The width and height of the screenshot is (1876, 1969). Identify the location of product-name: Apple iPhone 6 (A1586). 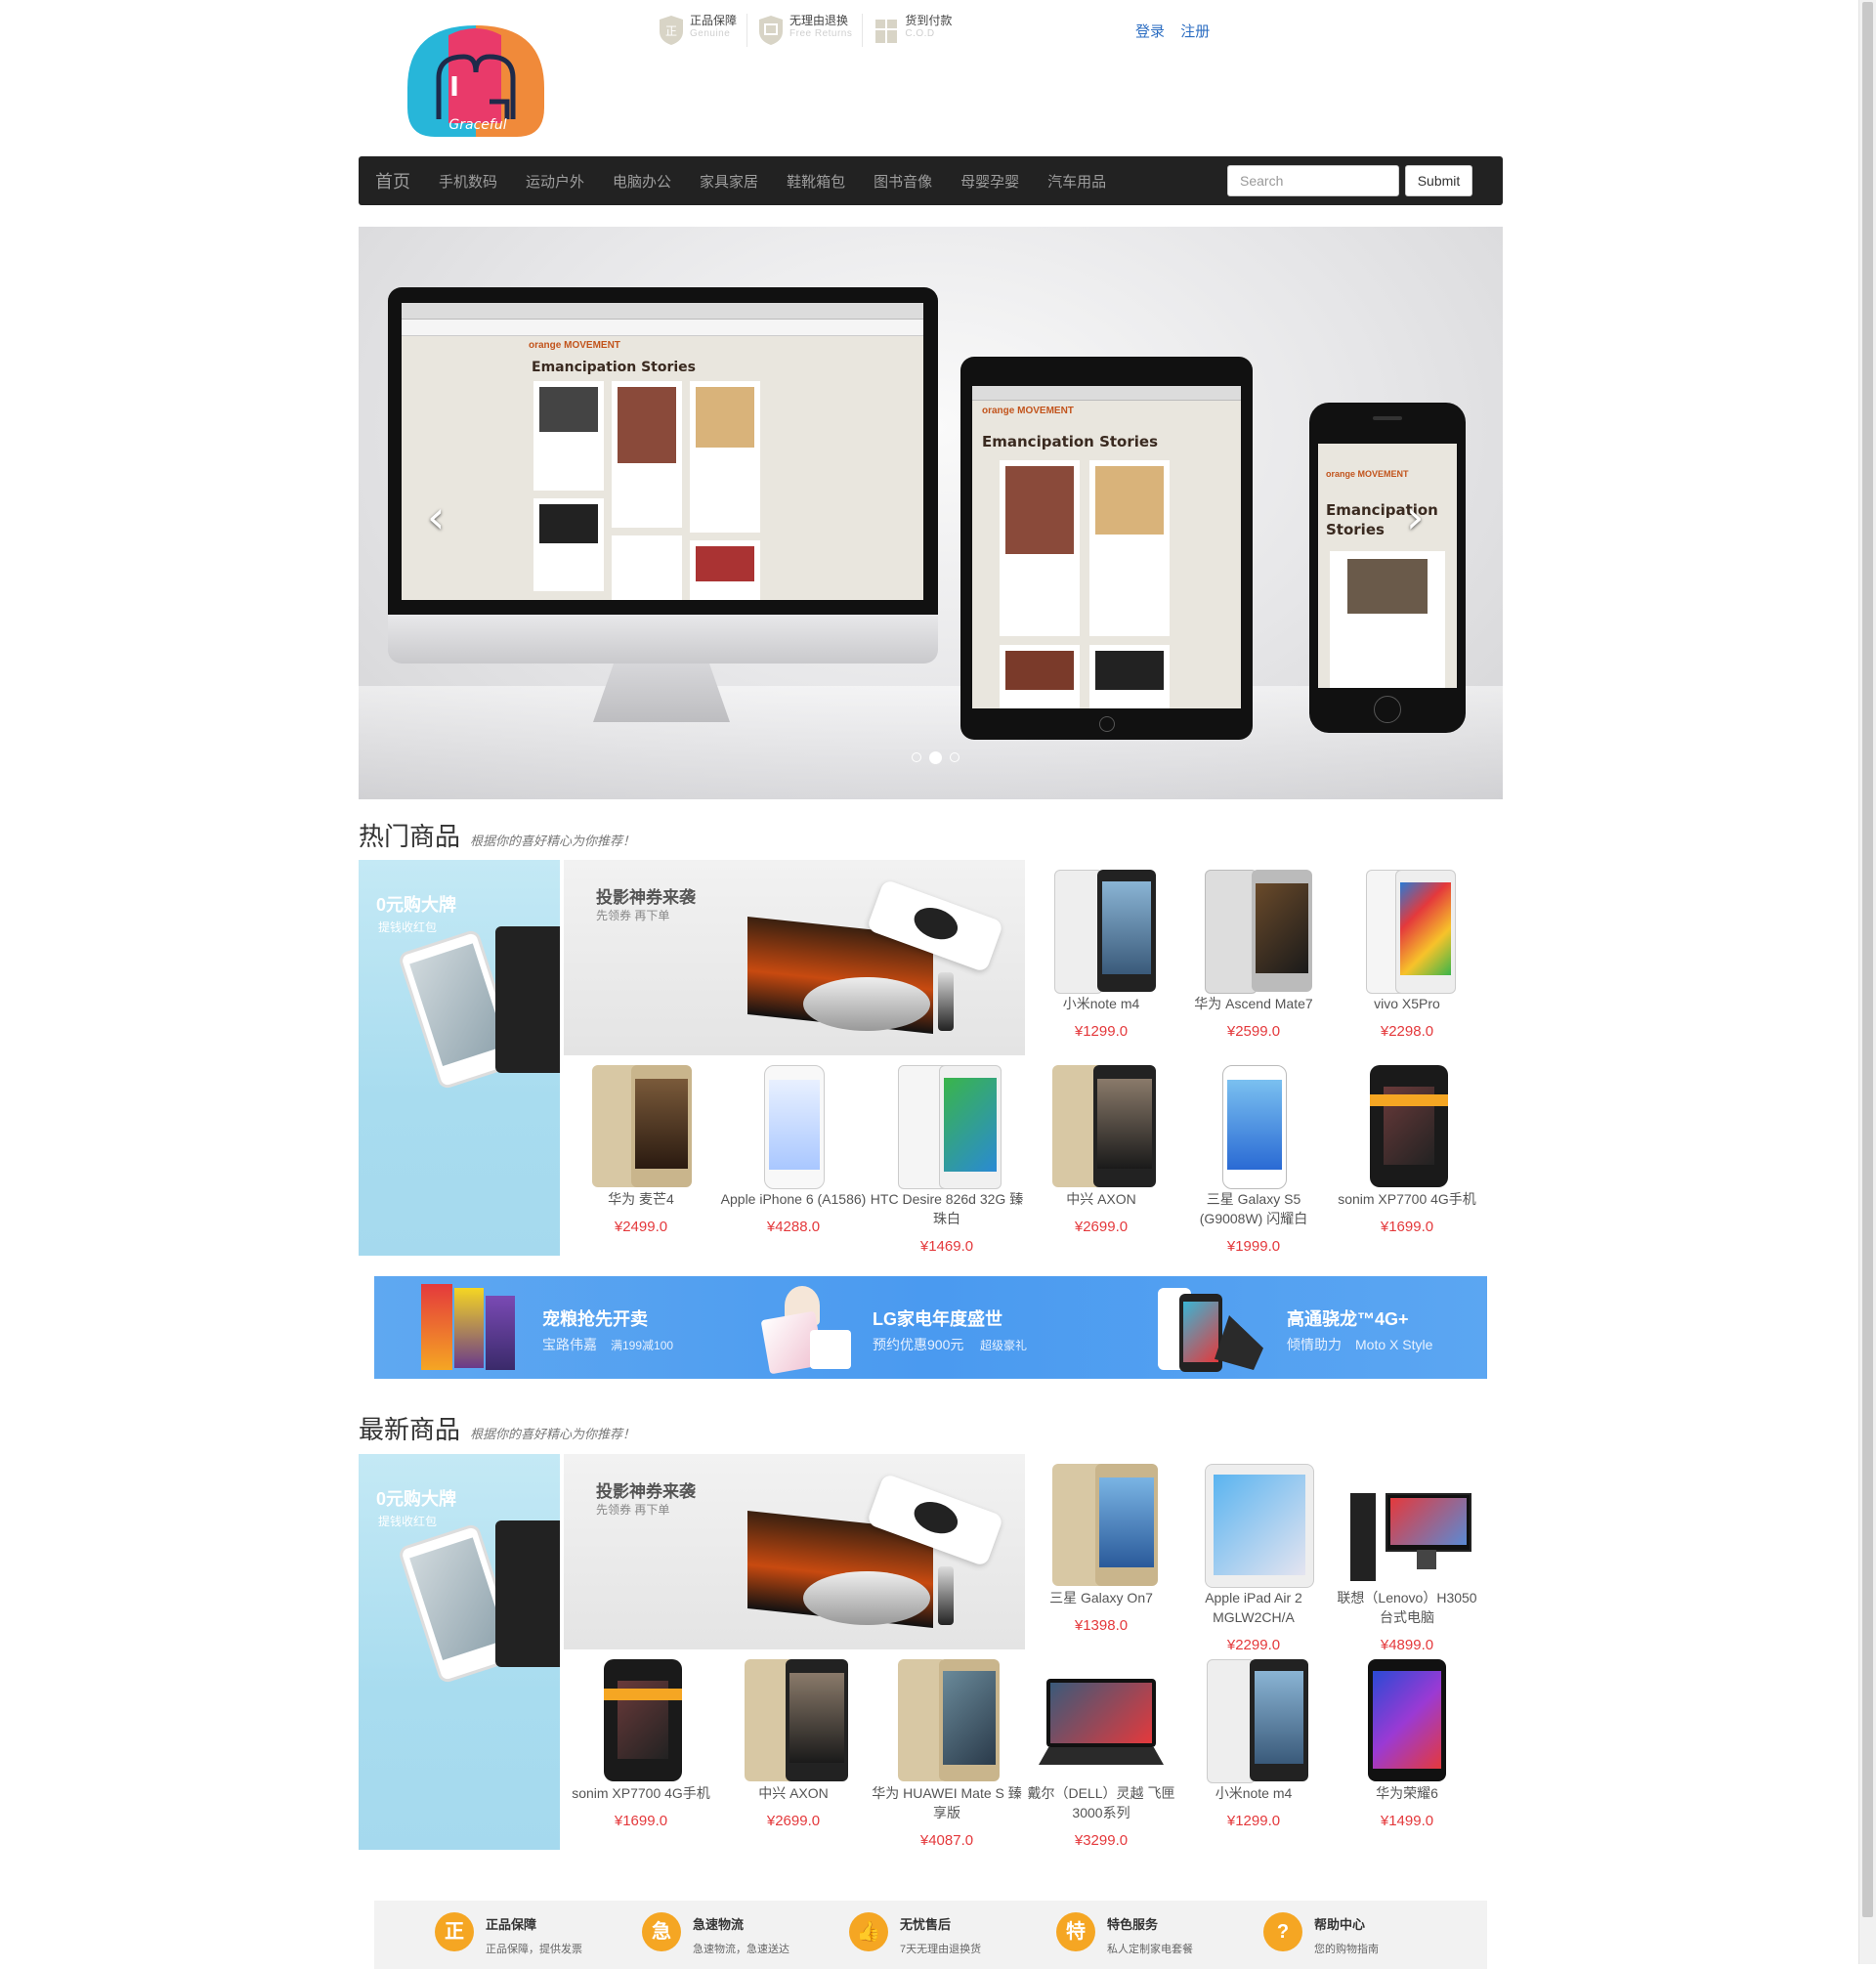
(793, 1199).